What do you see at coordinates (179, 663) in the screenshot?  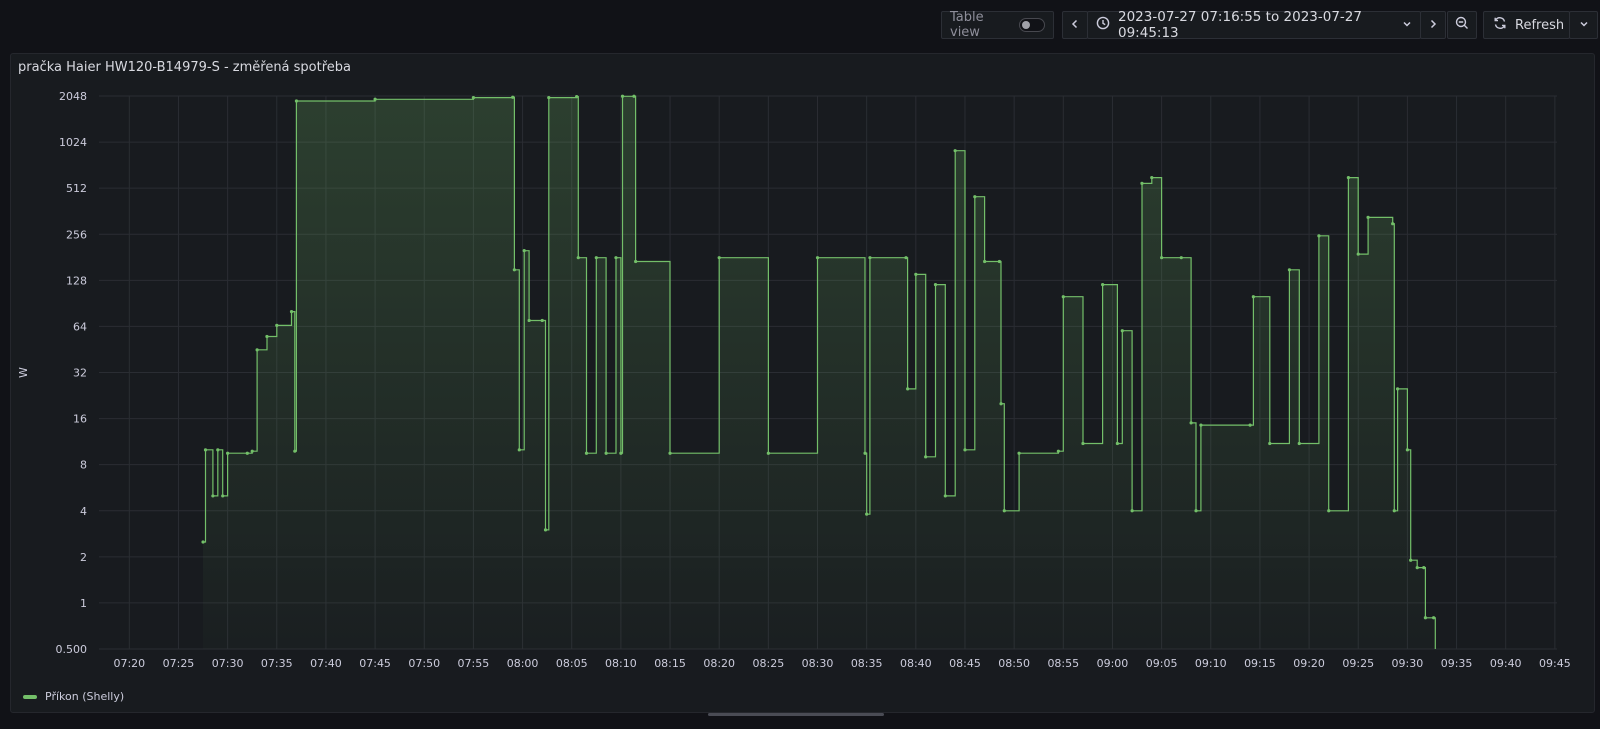 I see `x-tick-label: 07:25` at bounding box center [179, 663].